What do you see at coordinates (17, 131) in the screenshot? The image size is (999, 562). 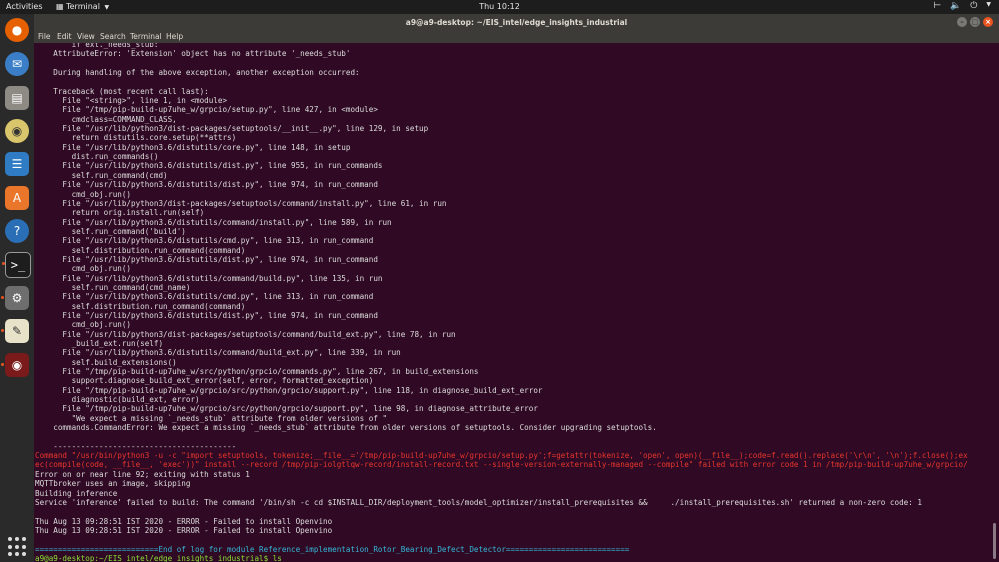 I see `rhythmbox-icon: ◉` at bounding box center [17, 131].